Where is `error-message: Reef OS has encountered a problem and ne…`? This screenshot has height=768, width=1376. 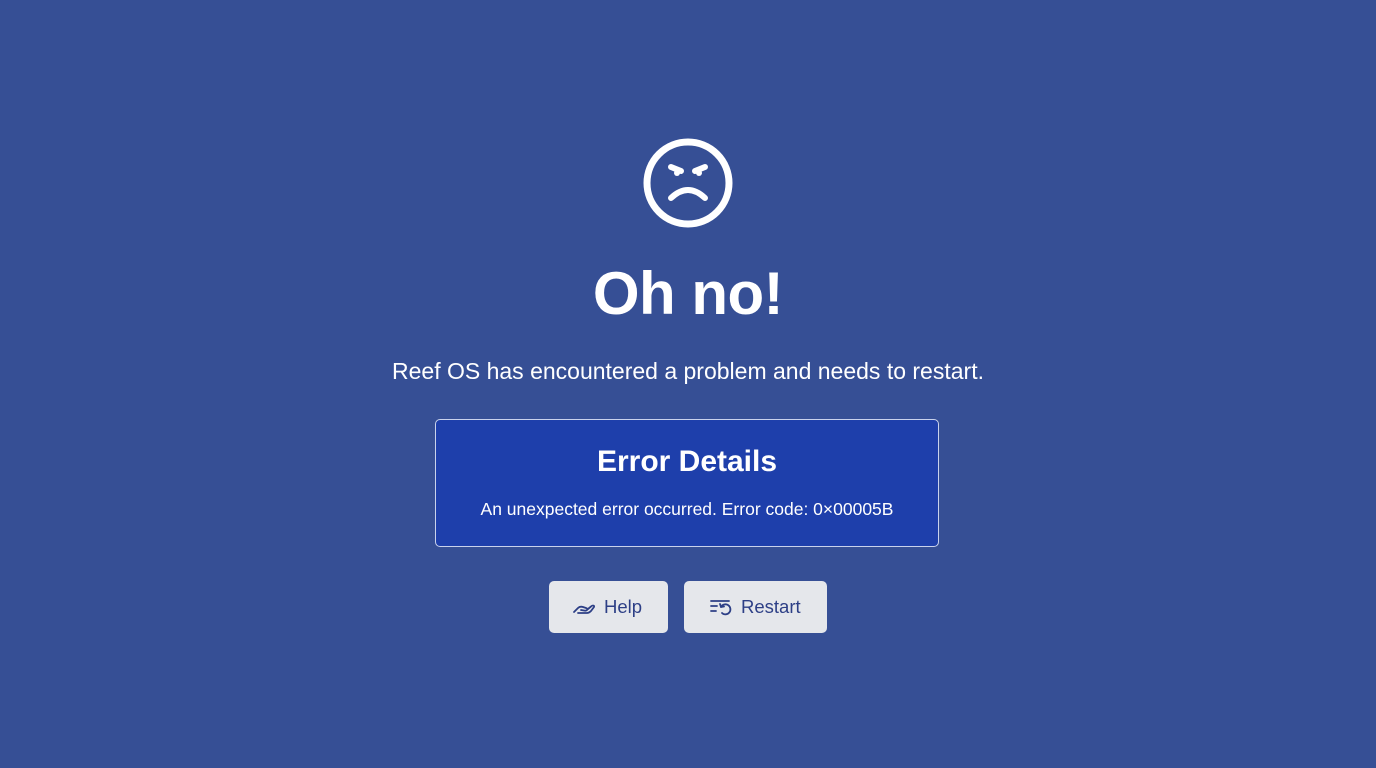
error-message: Reef OS has encountered a problem and ne… is located at coordinates (688, 371).